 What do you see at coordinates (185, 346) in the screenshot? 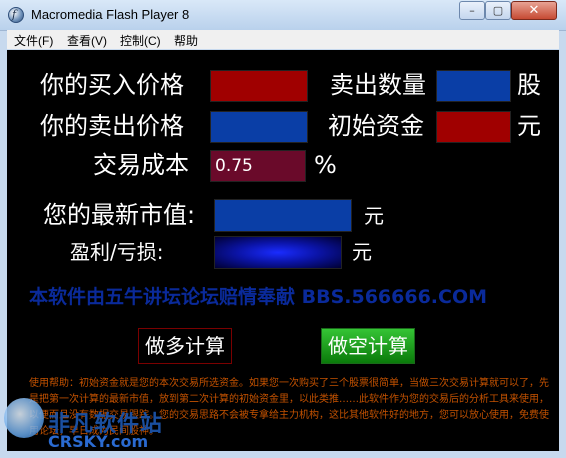
I see `long-calc-button: 做多计算` at bounding box center [185, 346].